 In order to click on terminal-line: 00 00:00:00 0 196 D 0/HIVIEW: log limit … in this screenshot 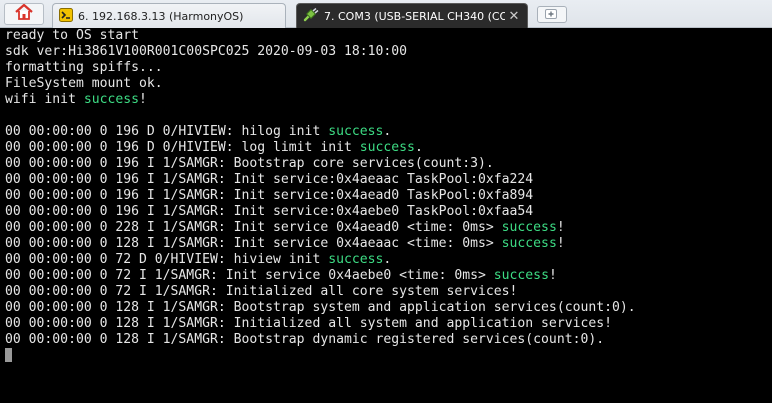, I will do `click(388, 148)`.